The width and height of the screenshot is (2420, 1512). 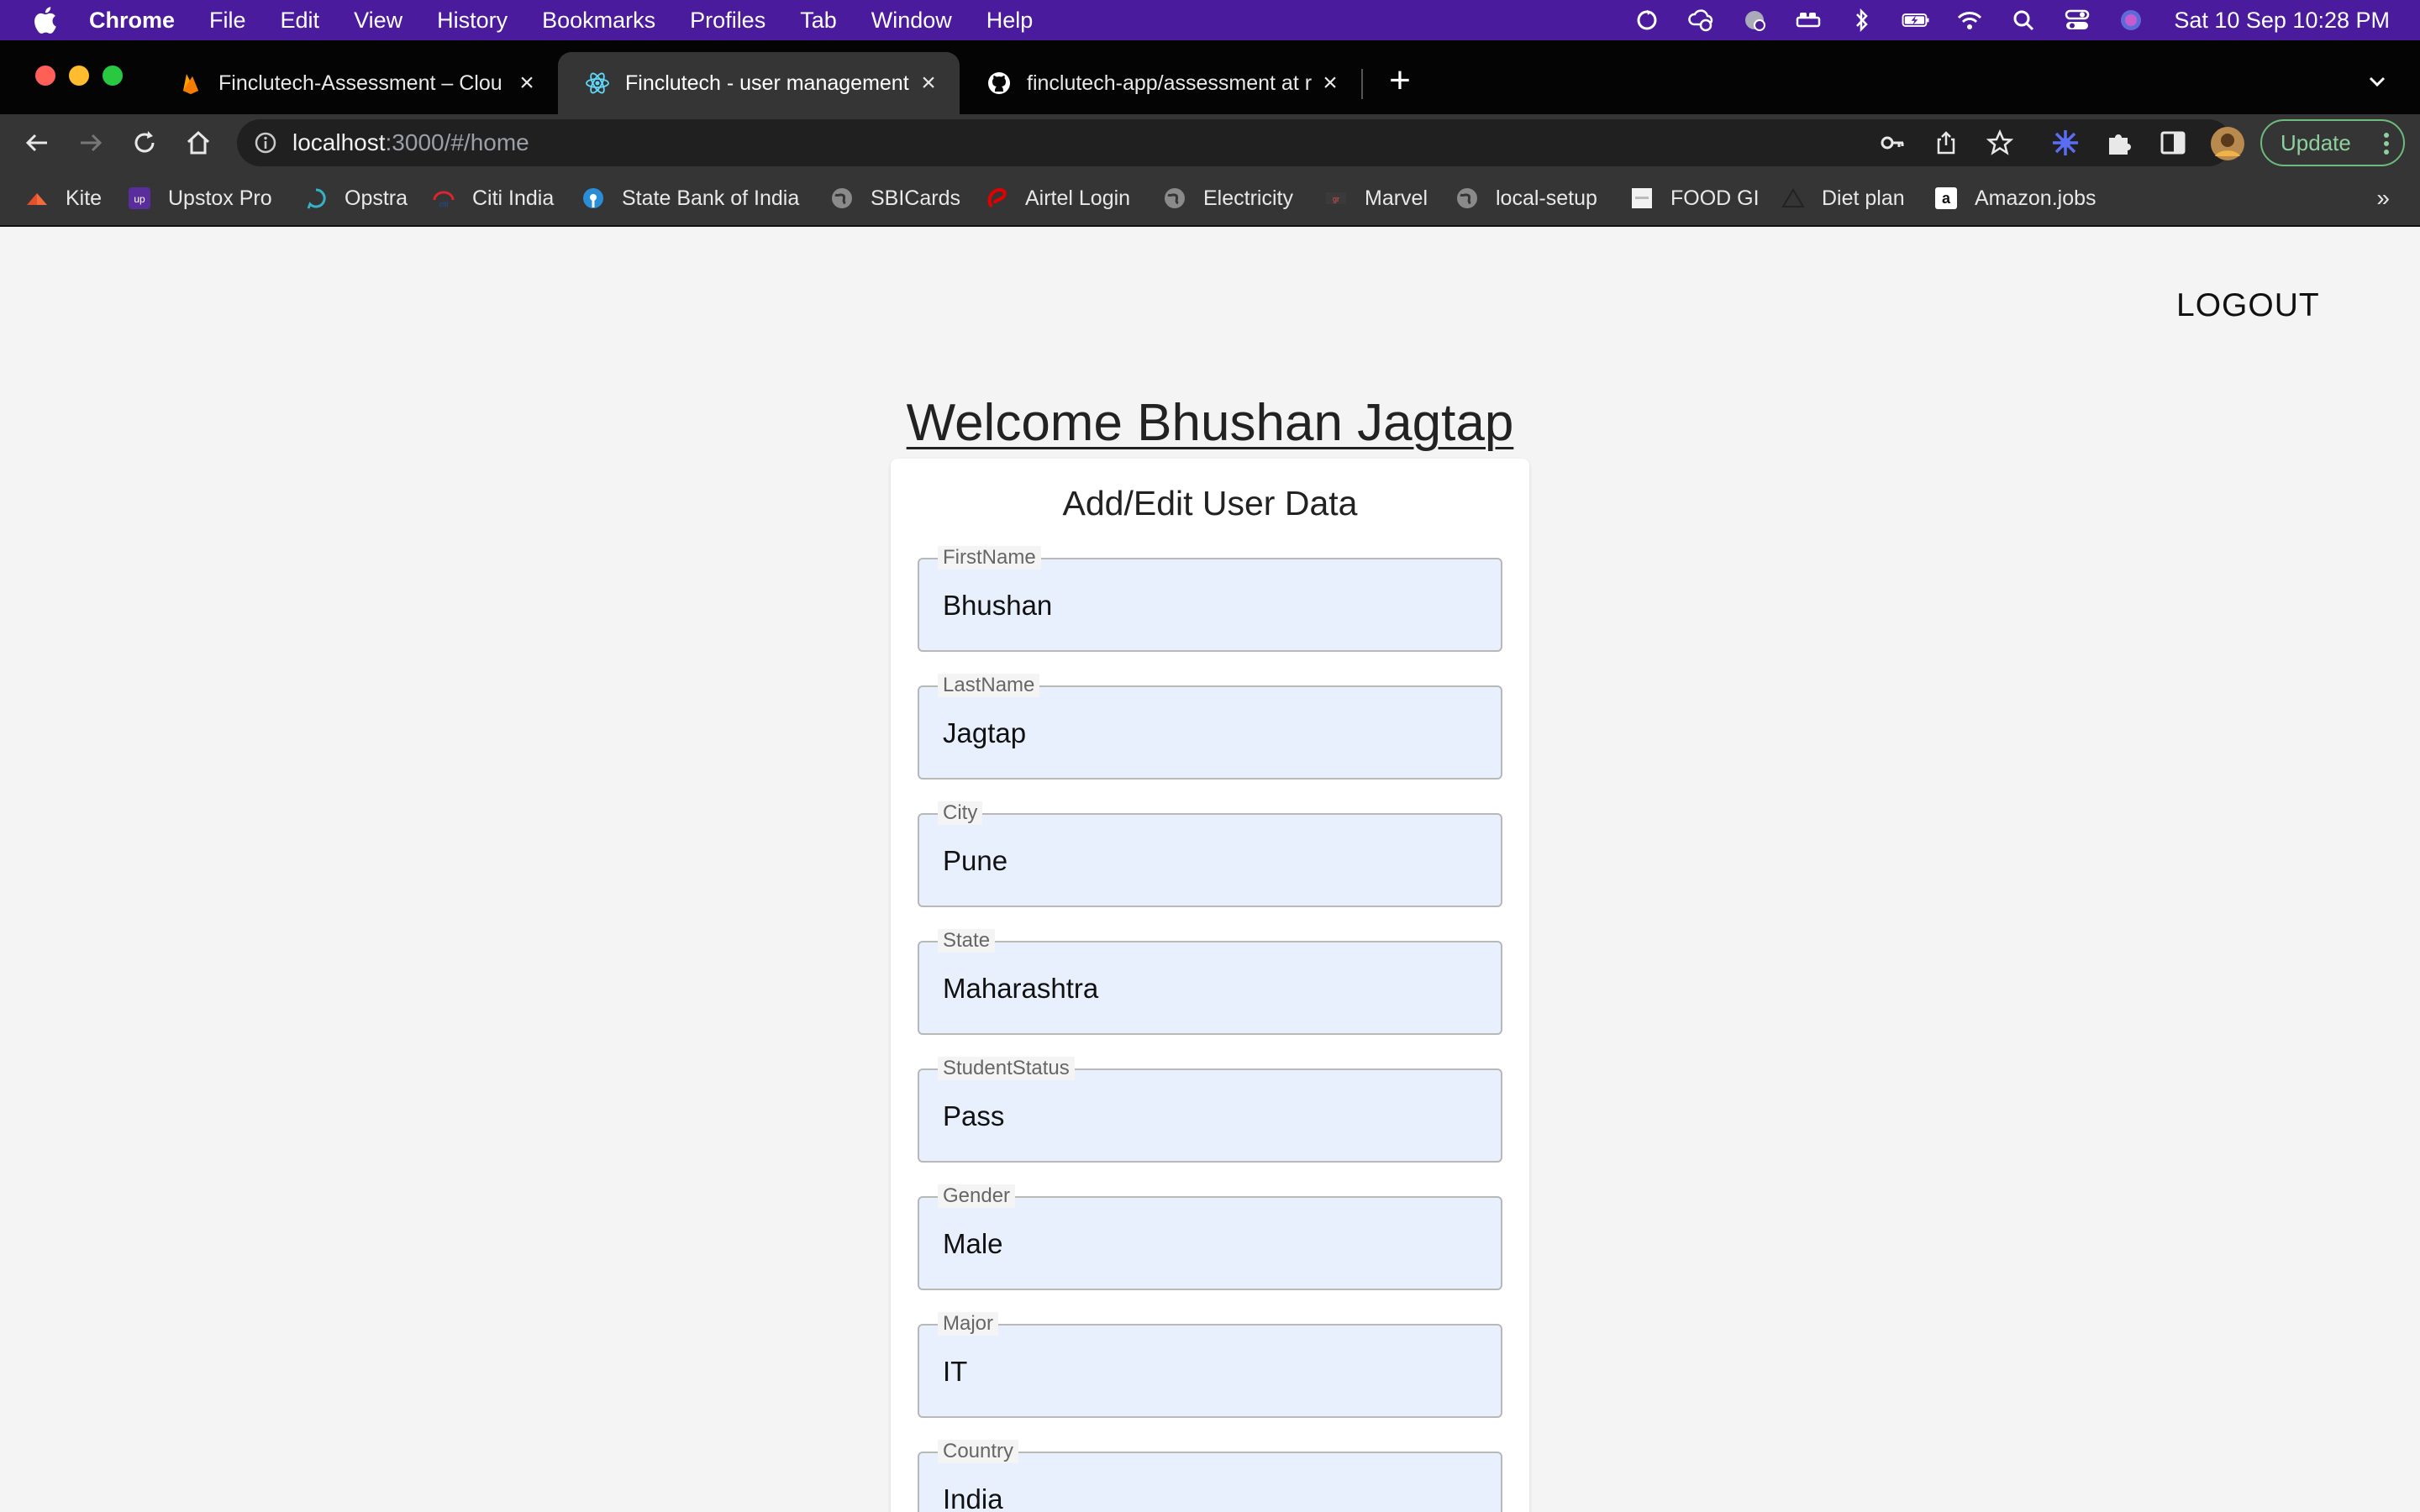 What do you see at coordinates (895, 198) in the screenshot?
I see `bookmark-sbicards: SBICards` at bounding box center [895, 198].